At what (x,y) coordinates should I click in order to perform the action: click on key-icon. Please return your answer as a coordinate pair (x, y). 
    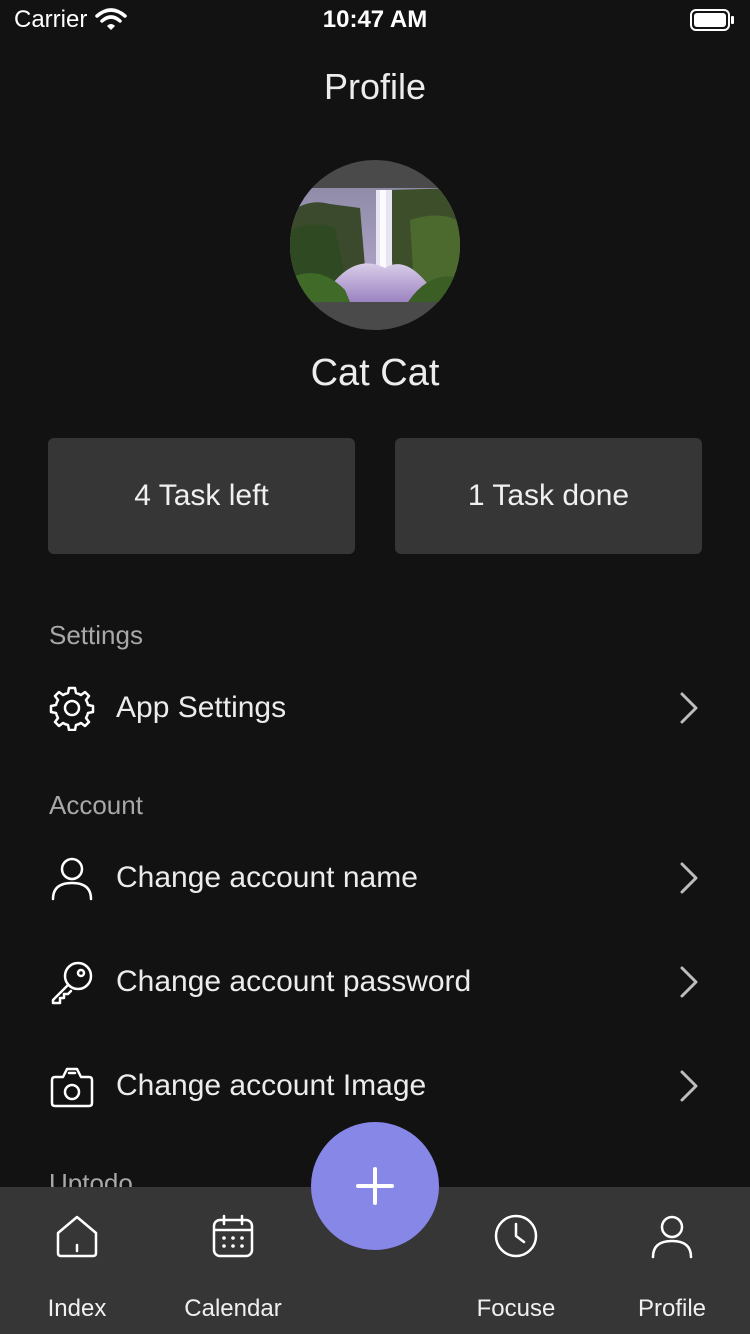
    Looking at the image, I should click on (72, 982).